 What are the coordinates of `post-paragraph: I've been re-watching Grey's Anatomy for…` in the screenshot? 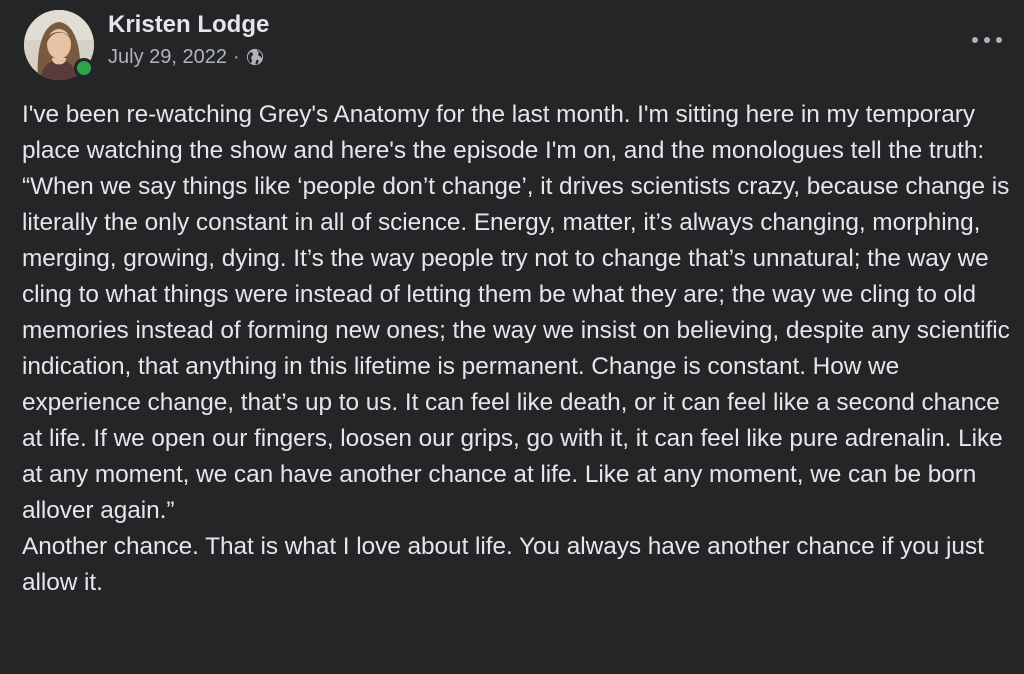 It's located at (503, 132).